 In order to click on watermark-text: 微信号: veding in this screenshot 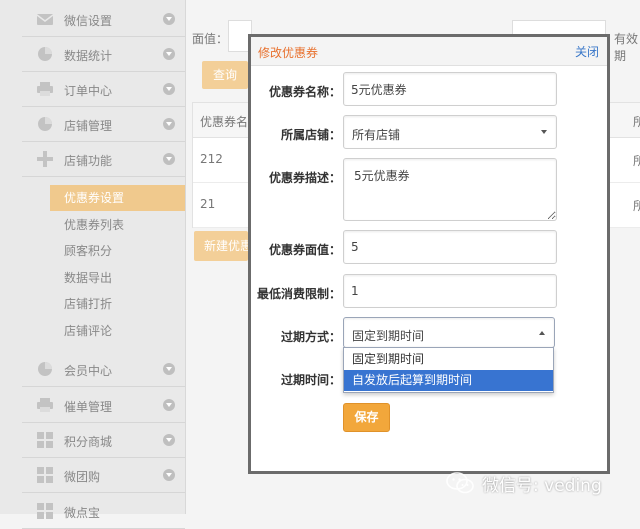, I will do `click(542, 486)`.